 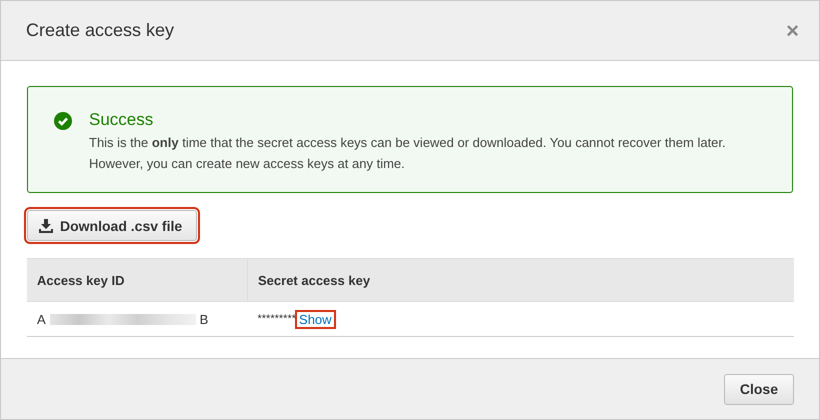 I want to click on column-header: Secret access key, so click(x=521, y=280).